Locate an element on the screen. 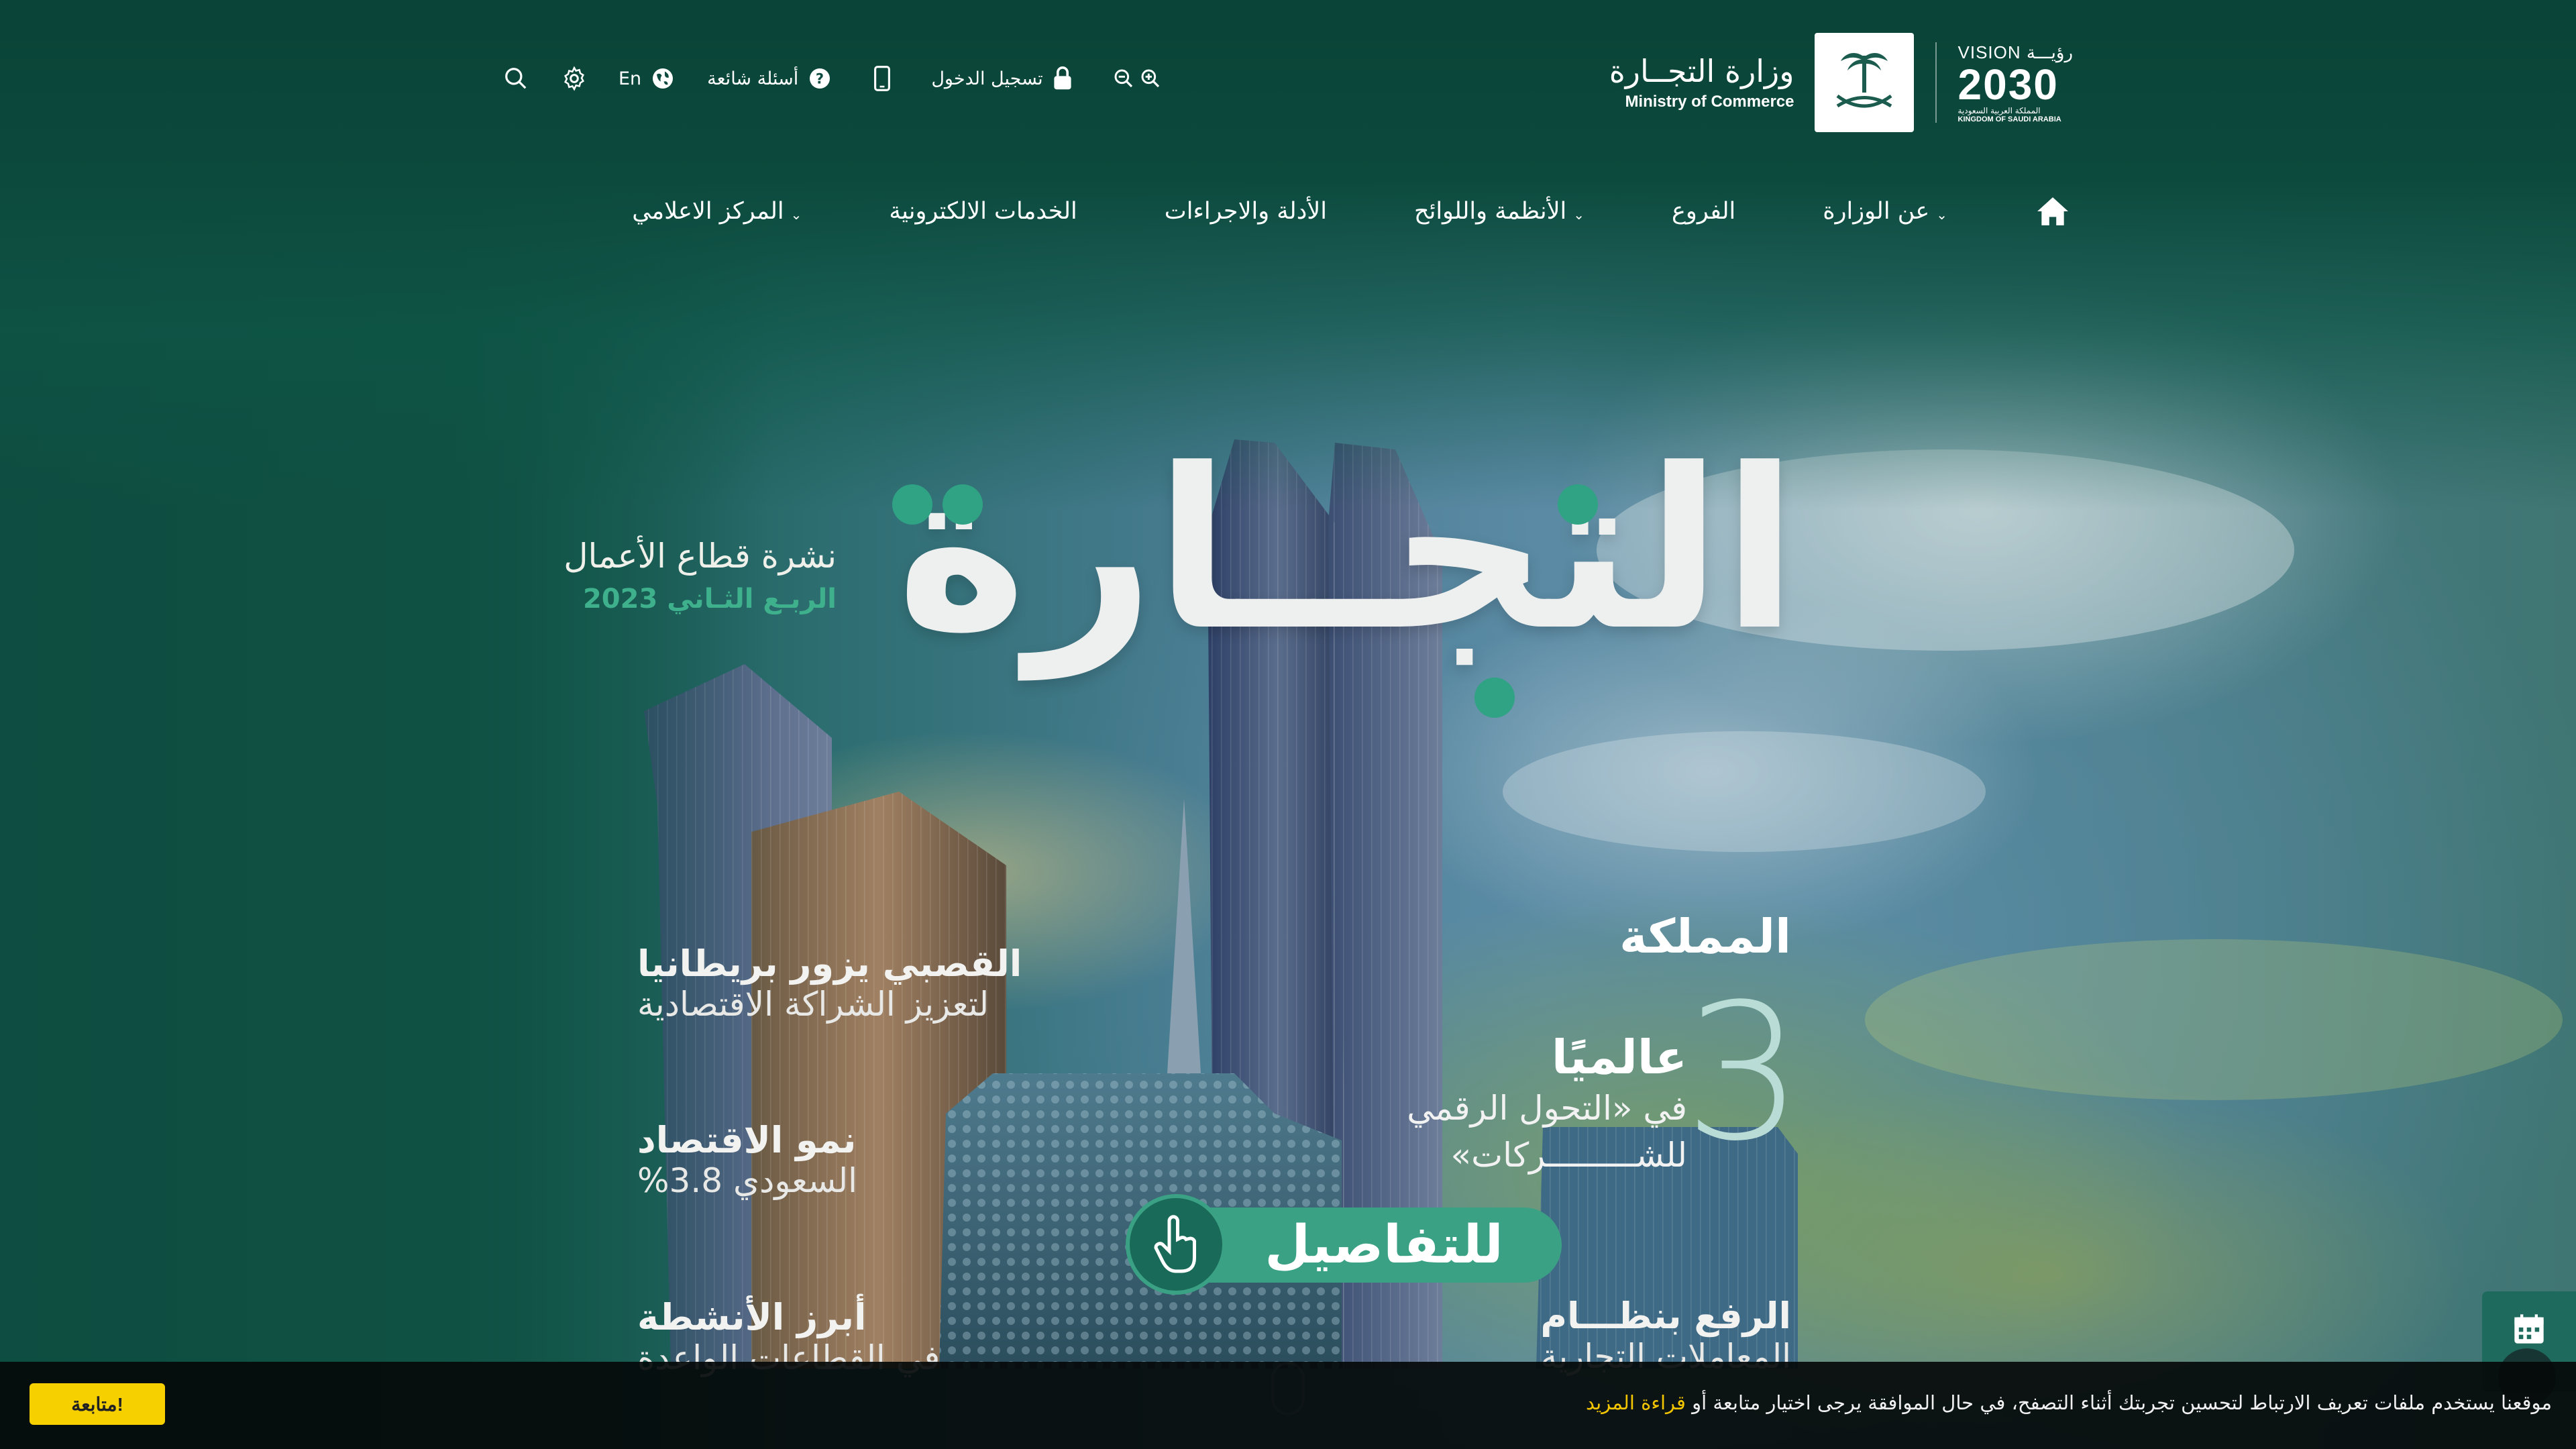 This screenshot has height=1449, width=2576. globally-label: عالميًا is located at coordinates (1619, 1057).